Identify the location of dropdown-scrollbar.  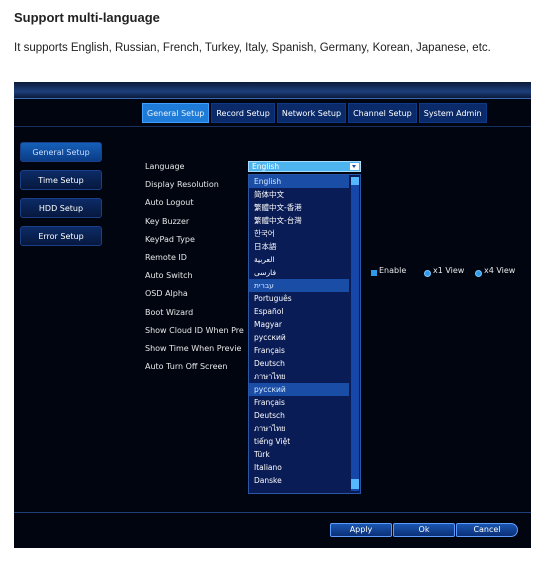
(355, 334).